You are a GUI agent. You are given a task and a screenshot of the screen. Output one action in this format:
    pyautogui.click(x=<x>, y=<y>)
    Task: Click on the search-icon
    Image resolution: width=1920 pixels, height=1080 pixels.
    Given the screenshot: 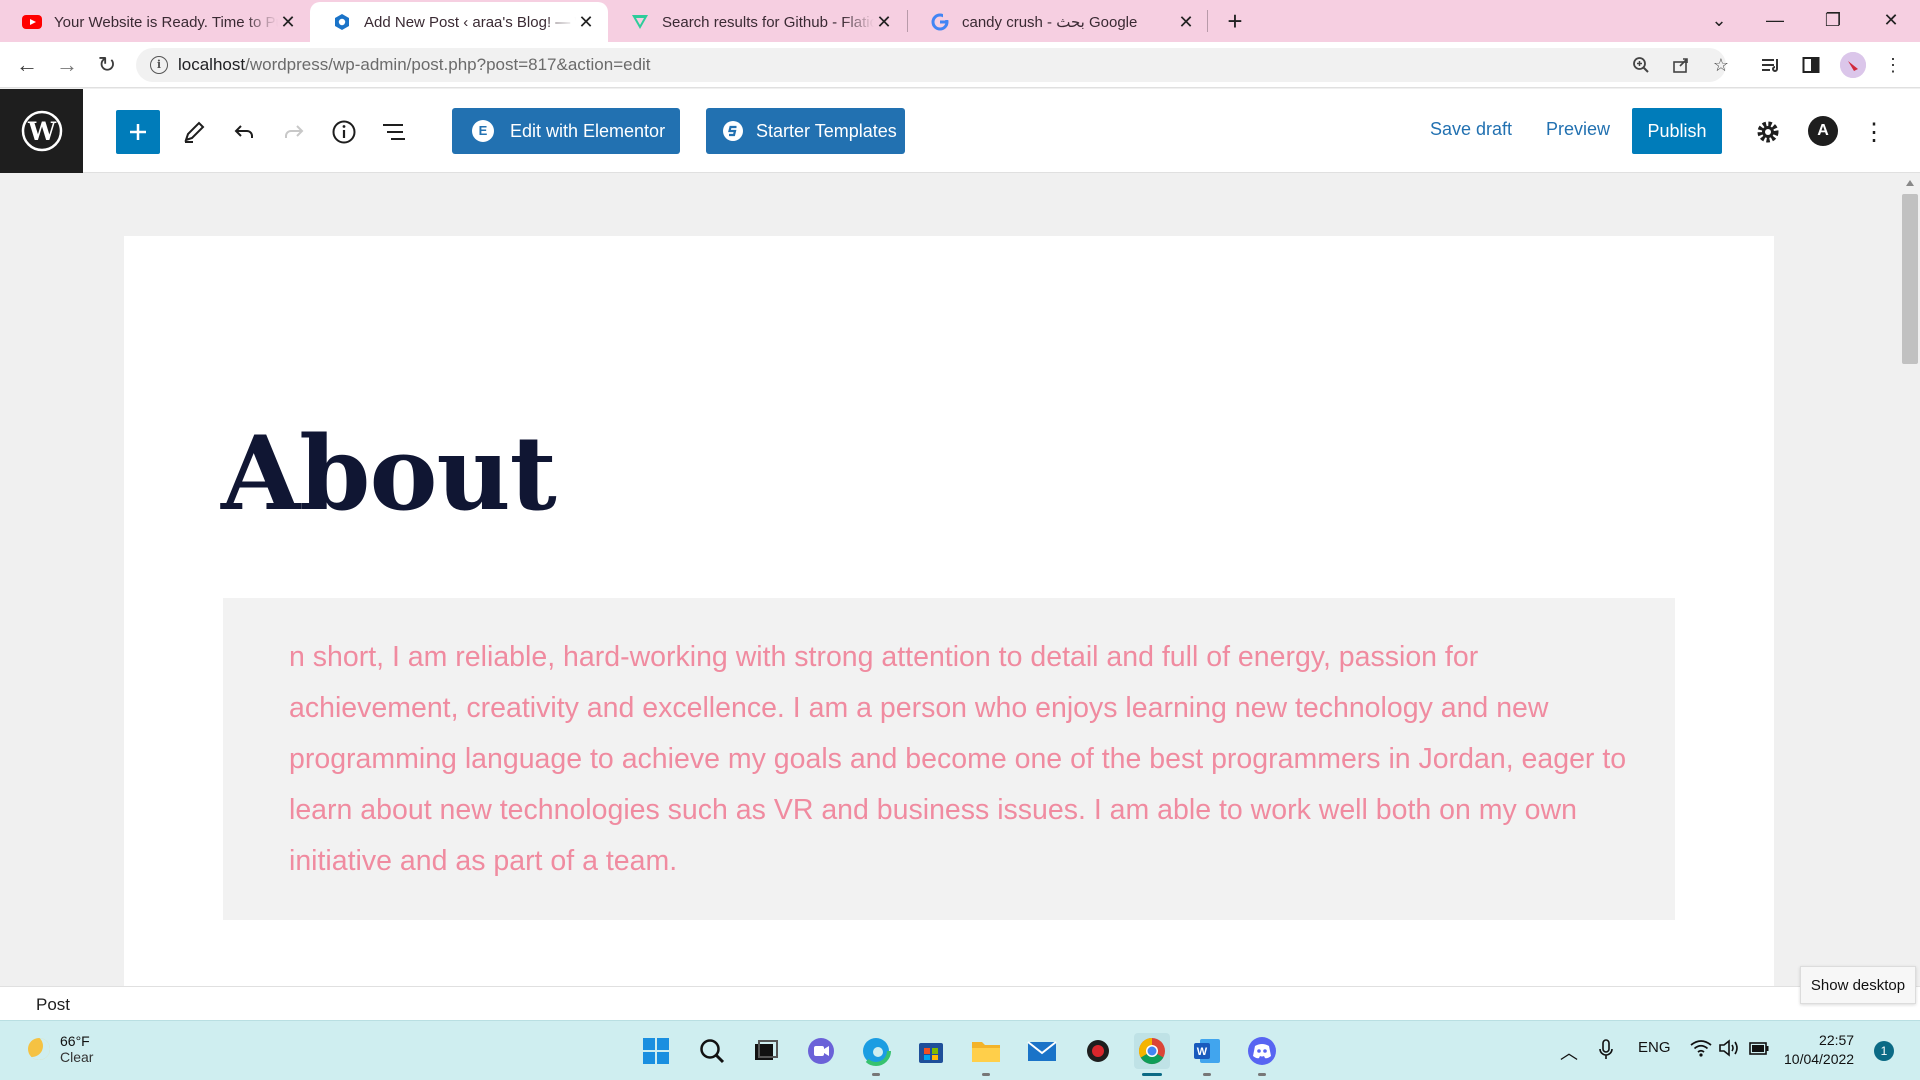 What is the action you would take?
    pyautogui.click(x=712, y=1051)
    